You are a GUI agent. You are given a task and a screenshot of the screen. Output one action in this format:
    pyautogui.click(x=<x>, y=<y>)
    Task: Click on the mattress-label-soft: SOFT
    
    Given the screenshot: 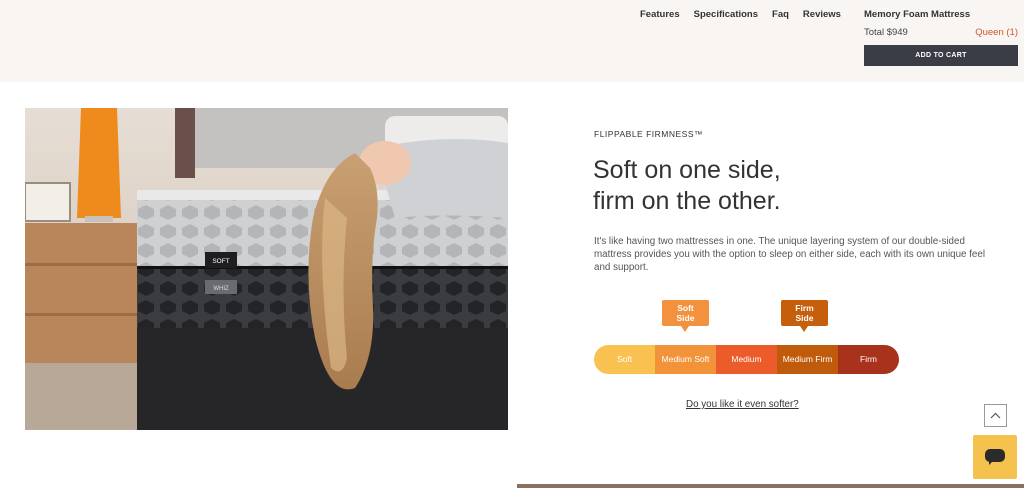 What is the action you would take?
    pyautogui.click(x=220, y=261)
    